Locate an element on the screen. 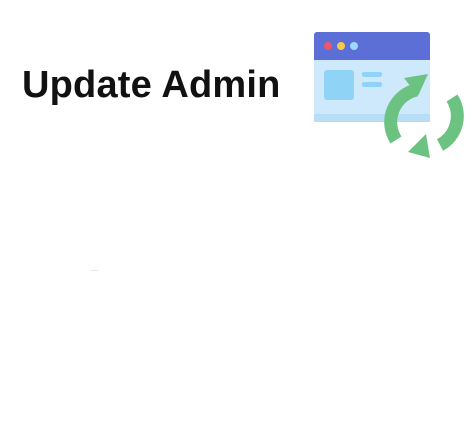  page-title: Update Admin is located at coordinates (151, 85).